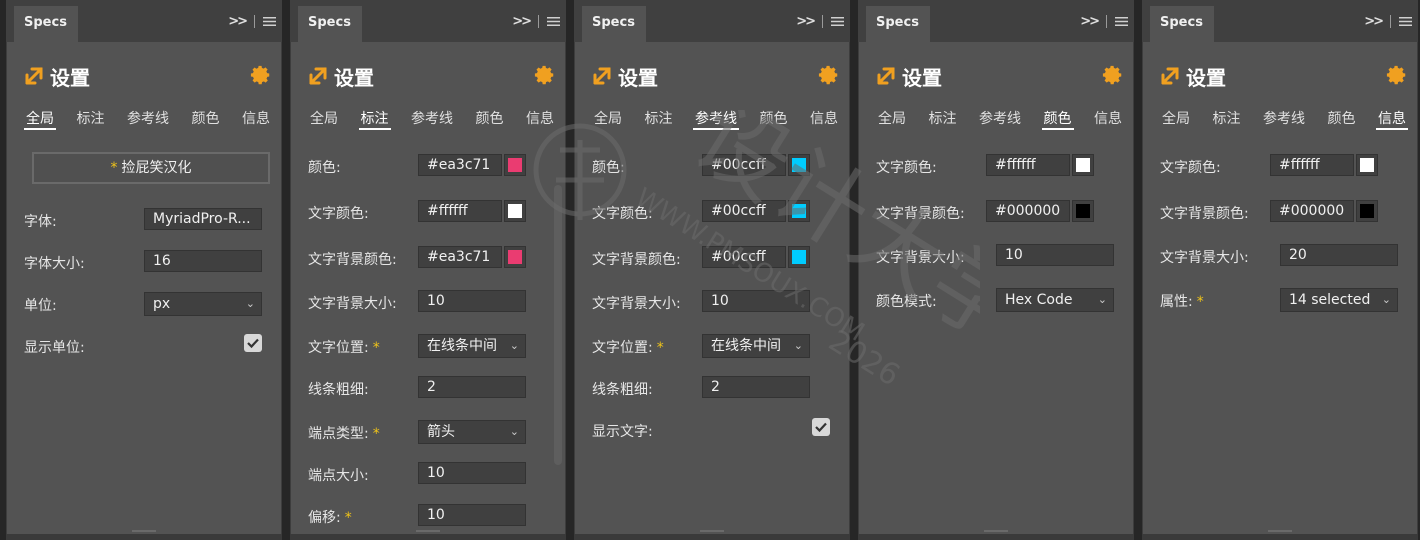 The image size is (1420, 540). Describe the element at coordinates (203, 261) in the screenshot. I see `text-input: 16` at that location.